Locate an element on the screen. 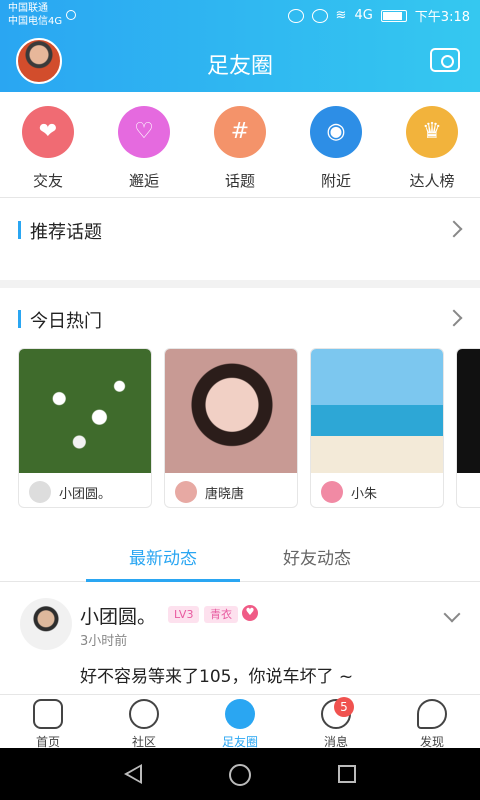 This screenshot has width=480, height=800. hot-card-partial is located at coordinates (468, 428).